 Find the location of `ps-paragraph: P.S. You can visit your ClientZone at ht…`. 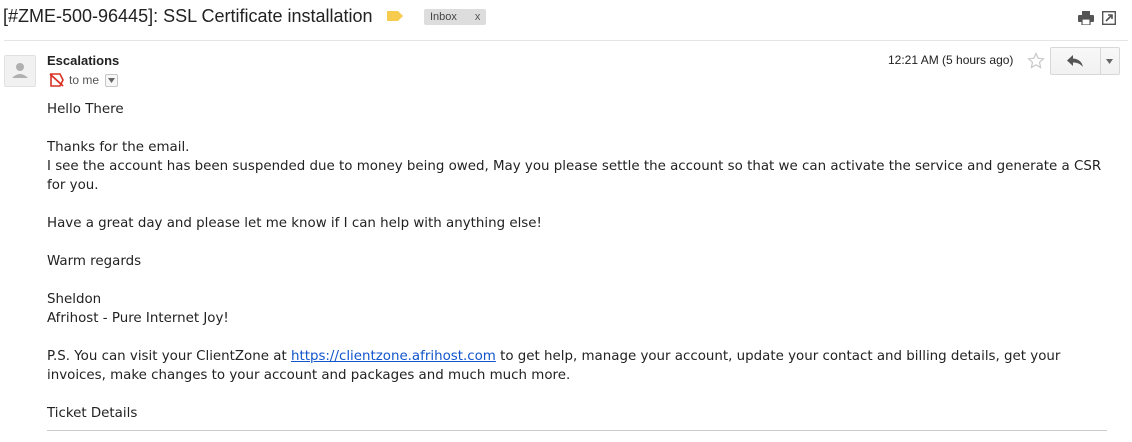

ps-paragraph: P.S. You can visit your ClientZone at ht… is located at coordinates (577, 366).